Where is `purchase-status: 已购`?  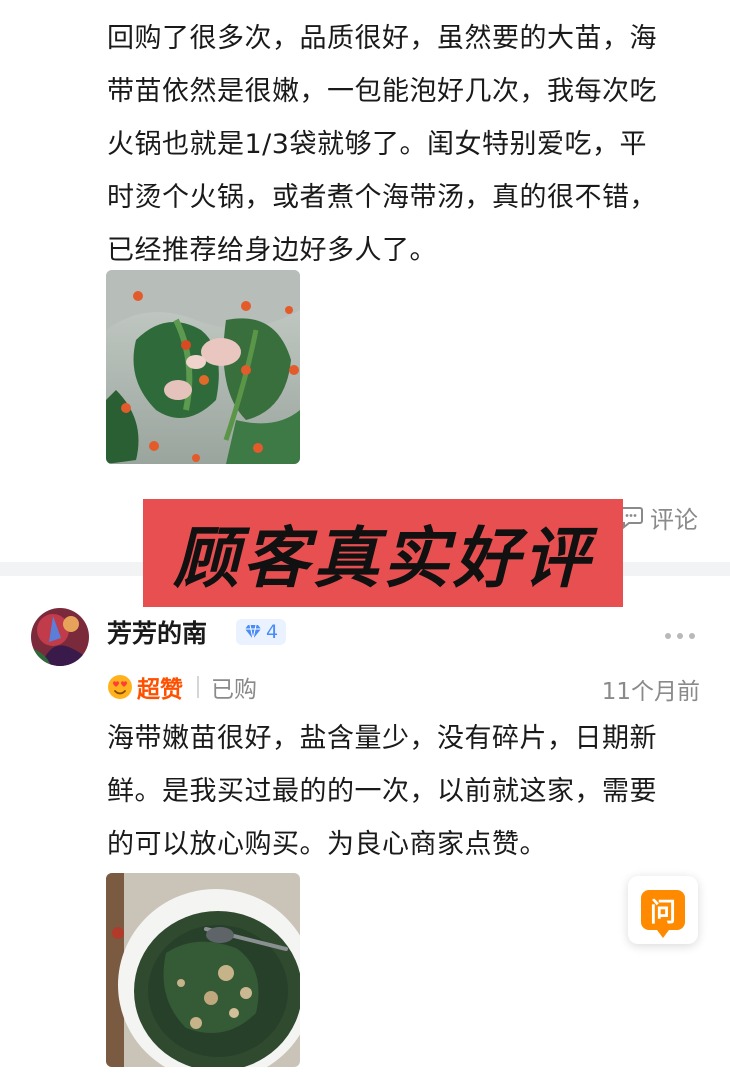
purchase-status: 已购 is located at coordinates (234, 690).